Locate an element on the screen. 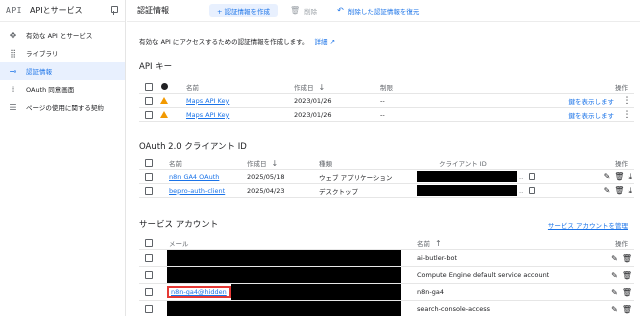 This screenshot has width=640, height=316. sidebar-item-library: ⣿ ライブラリ is located at coordinates (62, 53).